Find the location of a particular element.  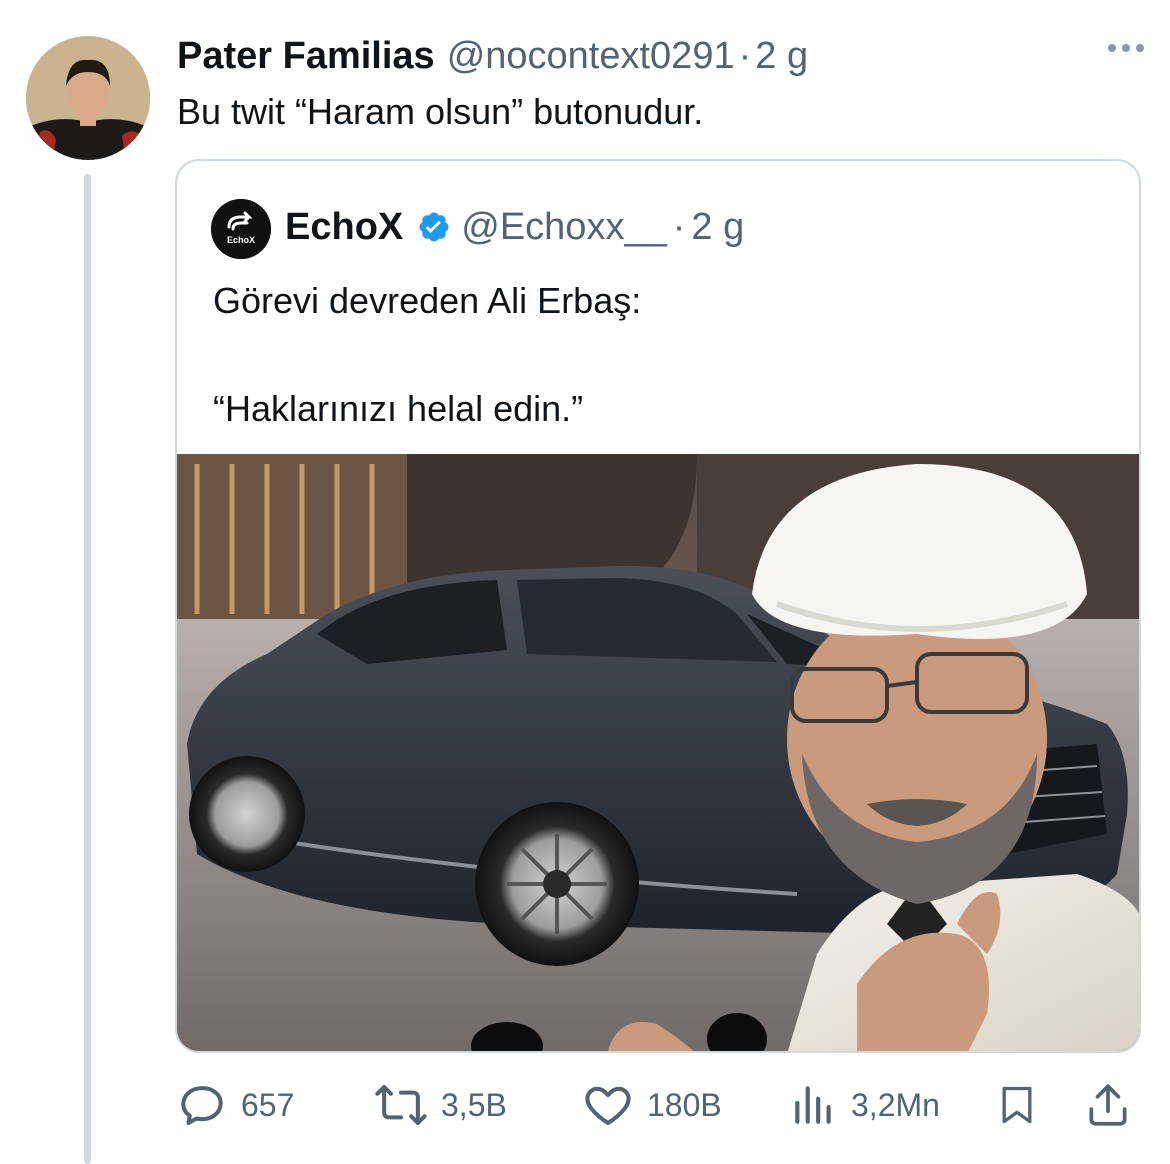

like-count: 180B is located at coordinates (684, 1104).